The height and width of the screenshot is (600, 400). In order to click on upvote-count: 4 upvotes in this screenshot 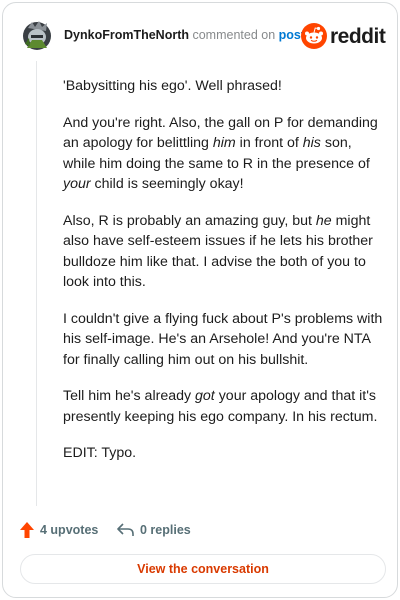, I will do `click(69, 530)`.